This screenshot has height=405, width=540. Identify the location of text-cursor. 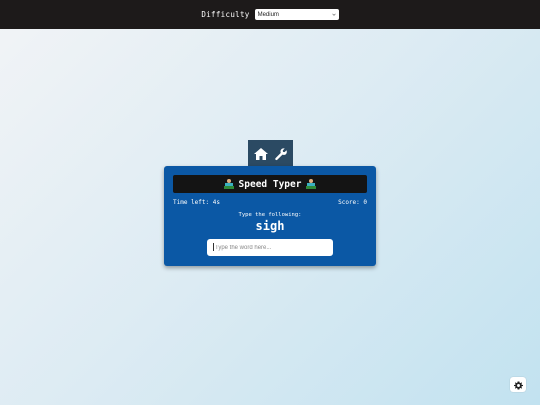
(213, 247).